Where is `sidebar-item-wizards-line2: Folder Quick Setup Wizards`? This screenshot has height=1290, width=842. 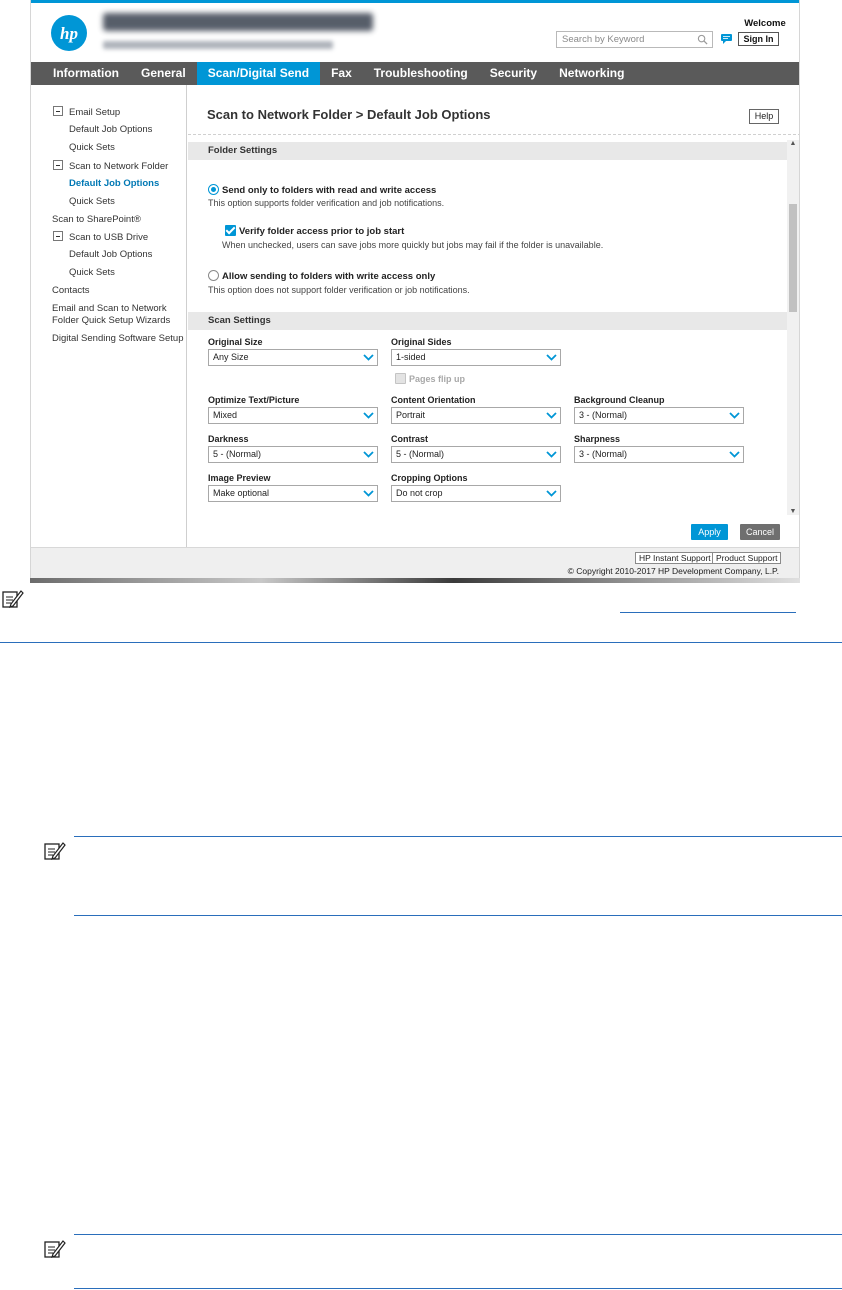 sidebar-item-wizards-line2: Folder Quick Setup Wizards is located at coordinates (111, 320).